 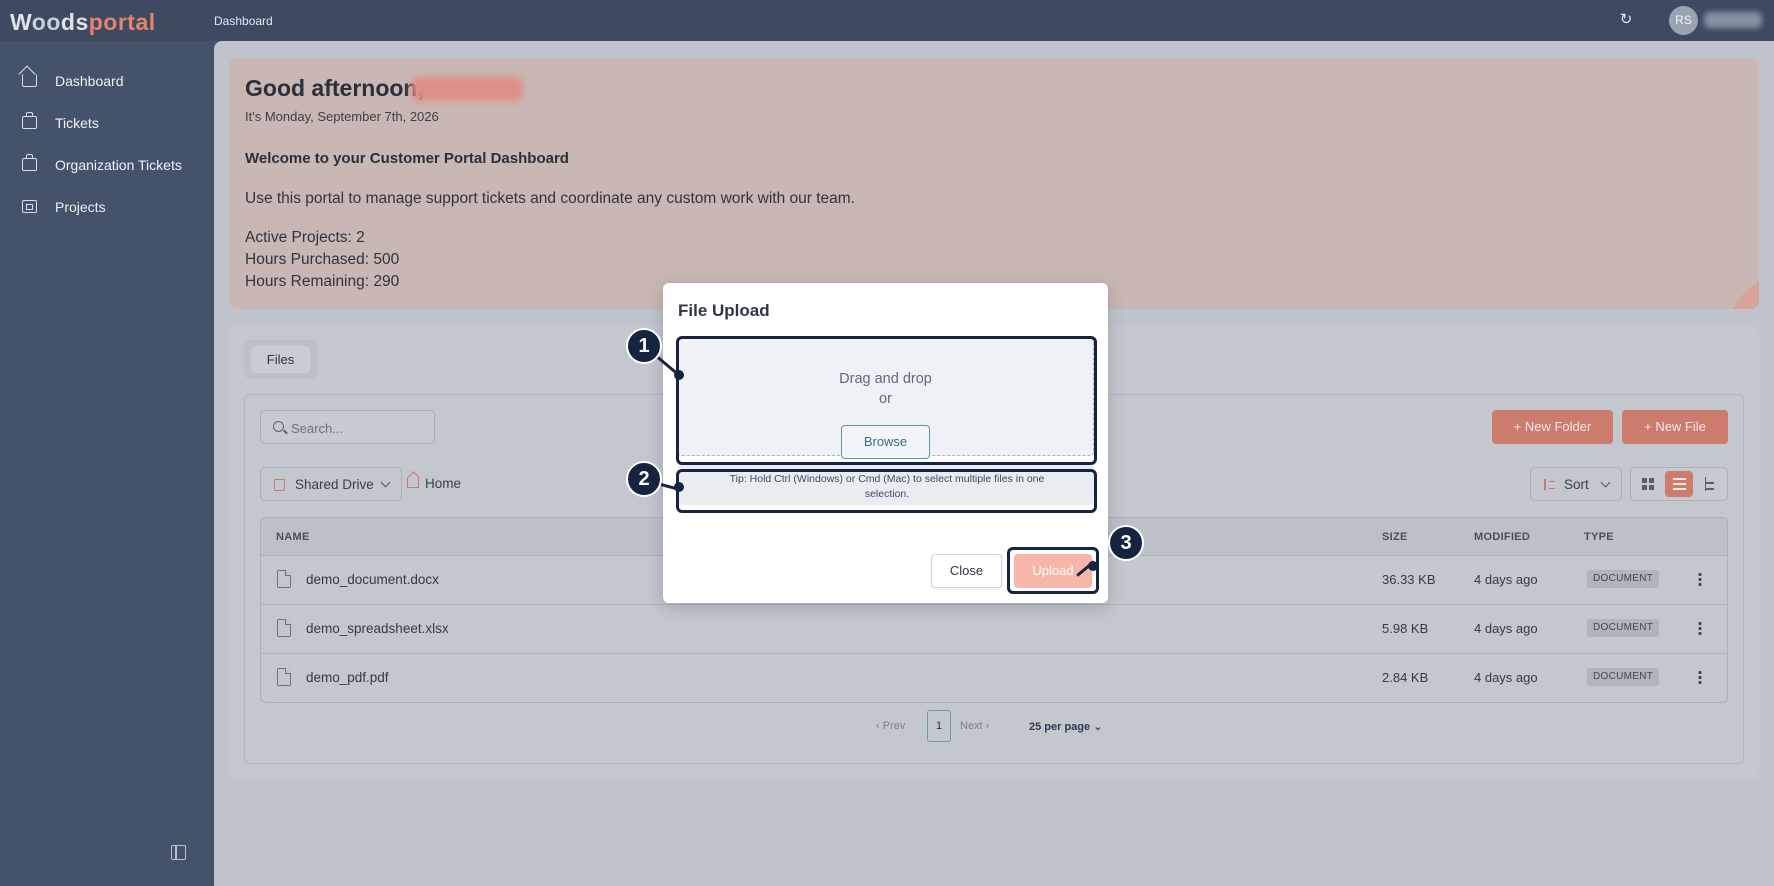 I want to click on sort-label: Sort, so click(x=1576, y=484).